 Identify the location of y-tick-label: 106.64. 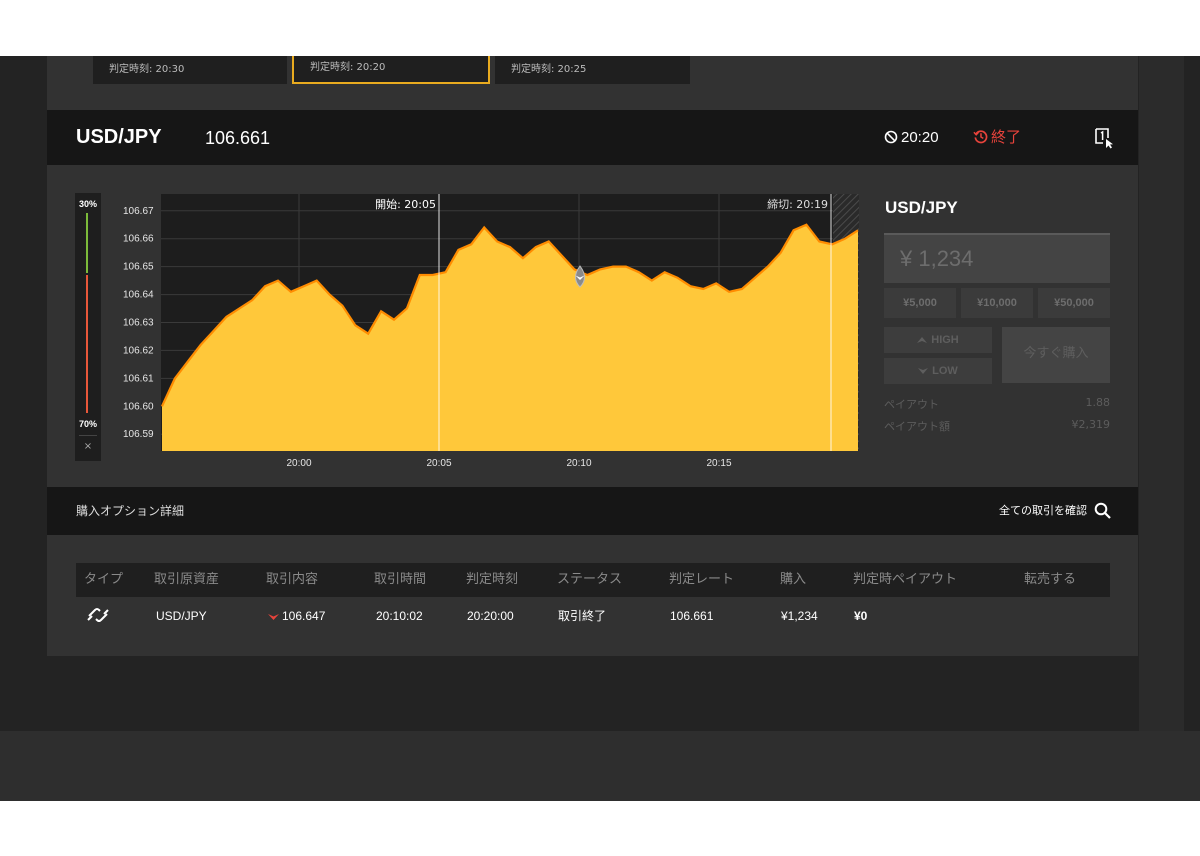
(138, 295).